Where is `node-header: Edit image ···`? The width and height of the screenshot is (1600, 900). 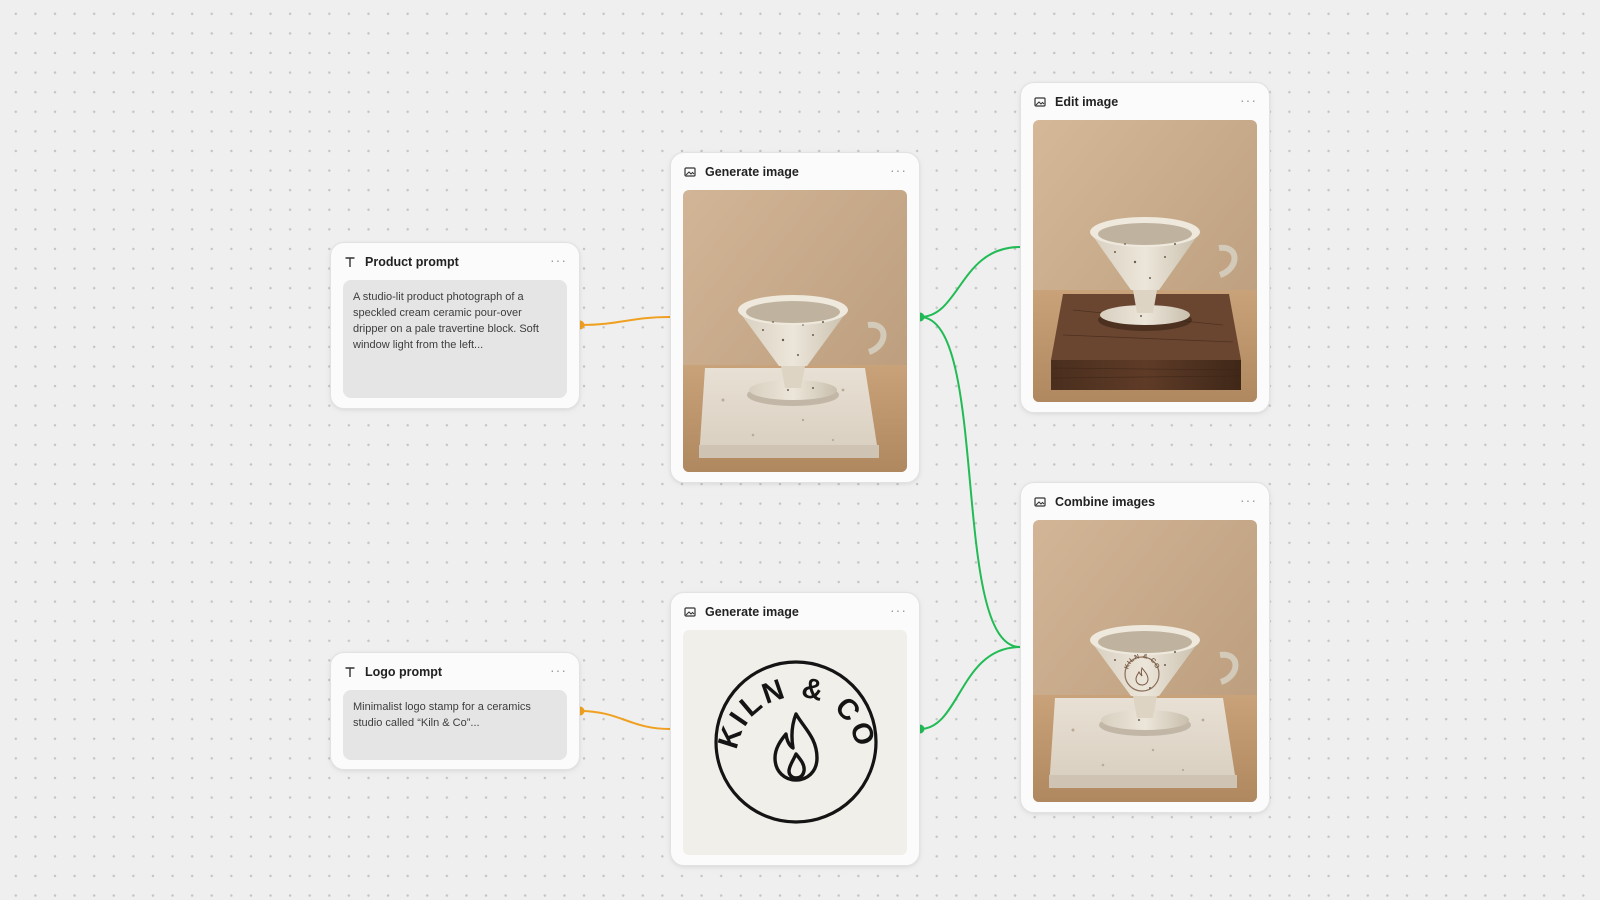 node-header: Edit image ··· is located at coordinates (1145, 101).